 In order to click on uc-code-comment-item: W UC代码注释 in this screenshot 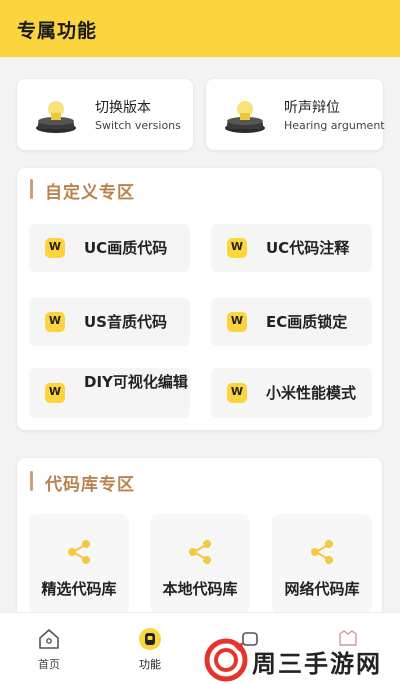, I will do `click(291, 248)`.